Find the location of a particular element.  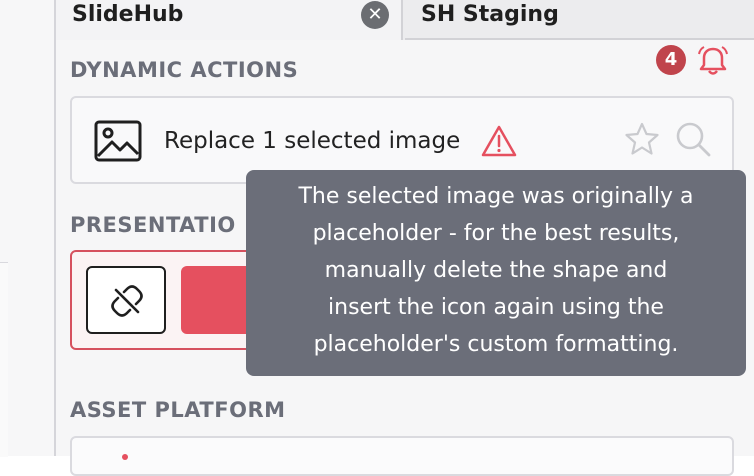

tooltip-line: insert the icon again using the is located at coordinates (496, 307).